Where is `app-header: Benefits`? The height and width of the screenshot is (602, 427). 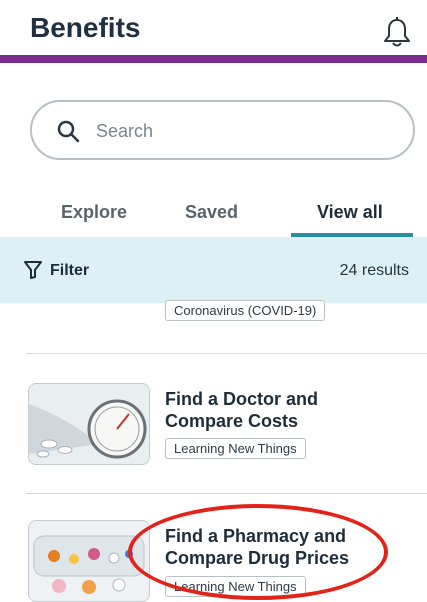
app-header: Benefits is located at coordinates (213, 31).